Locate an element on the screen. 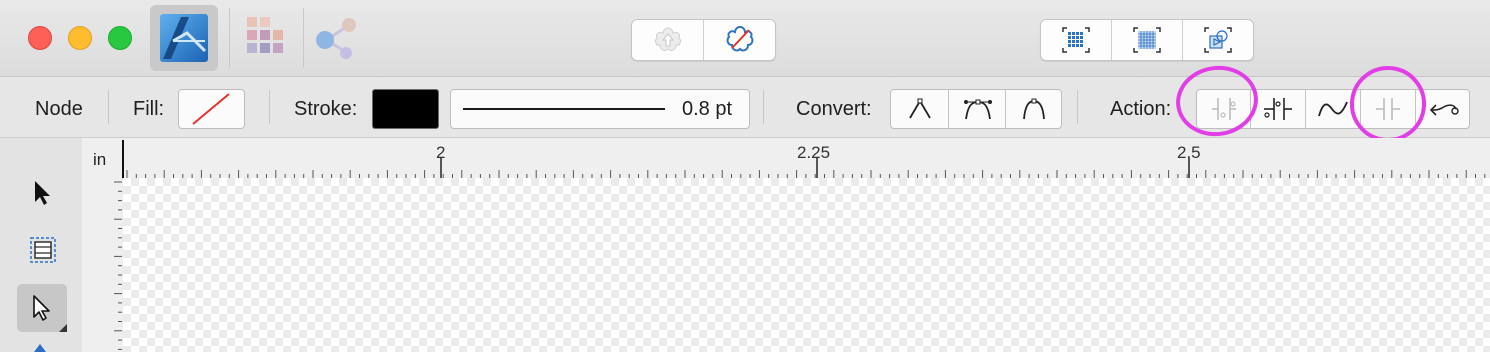 The image size is (1490, 352). ruler-origin-line is located at coordinates (123, 159).